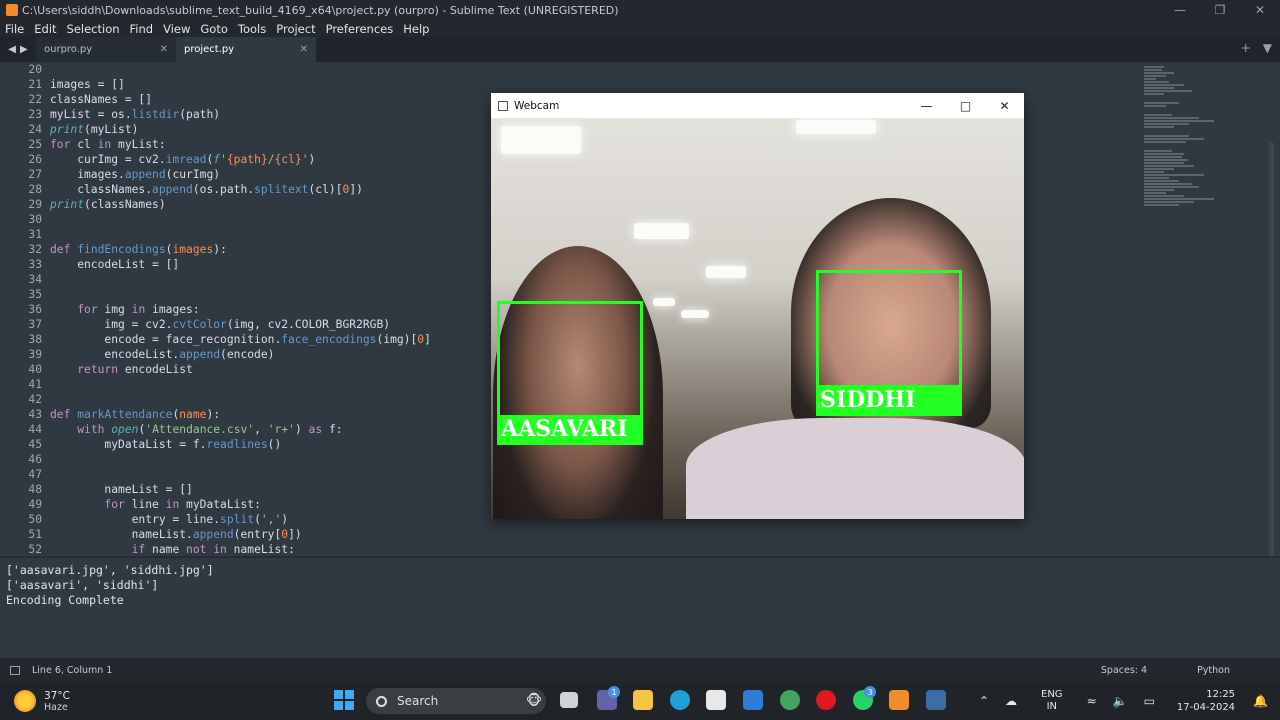 Image resolution: width=1280 pixels, height=720 pixels. What do you see at coordinates (246, 49) in the screenshot?
I see `tab-project: project.py ✕` at bounding box center [246, 49].